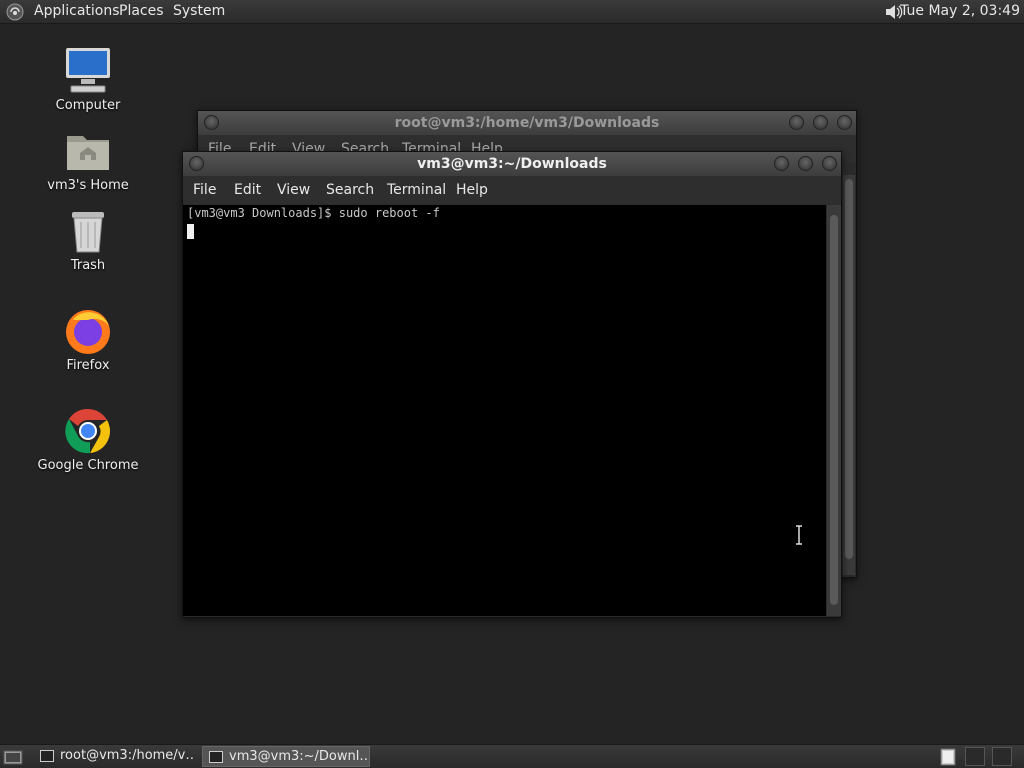 The height and width of the screenshot is (768, 1024). I want to click on menu-view: View, so click(293, 190).